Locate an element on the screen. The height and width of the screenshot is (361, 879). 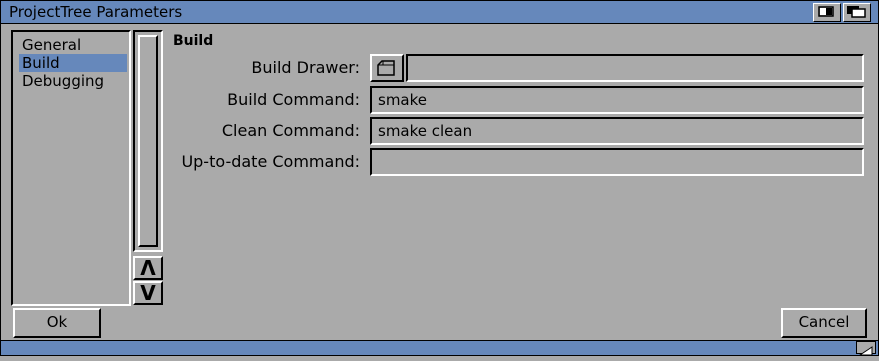
list-scrollbar is located at coordinates (148, 141).